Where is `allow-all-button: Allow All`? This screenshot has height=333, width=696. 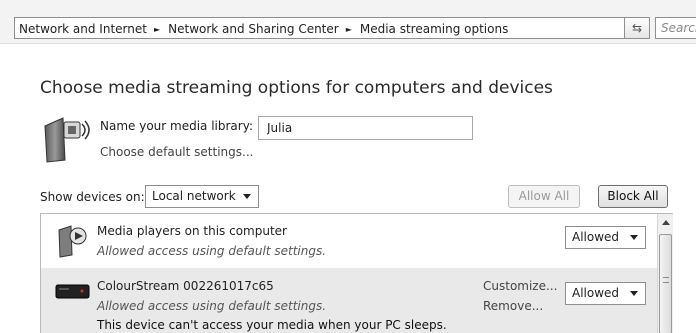 allow-all-button: Allow All is located at coordinates (544, 196).